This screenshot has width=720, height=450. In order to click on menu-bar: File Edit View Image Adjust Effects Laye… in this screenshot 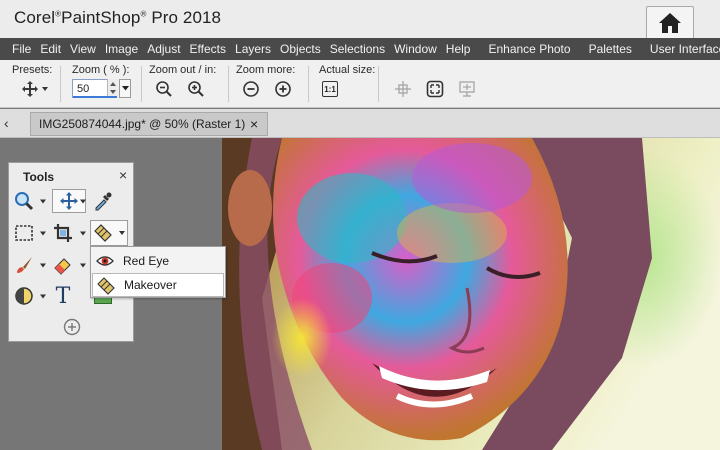, I will do `click(360, 49)`.